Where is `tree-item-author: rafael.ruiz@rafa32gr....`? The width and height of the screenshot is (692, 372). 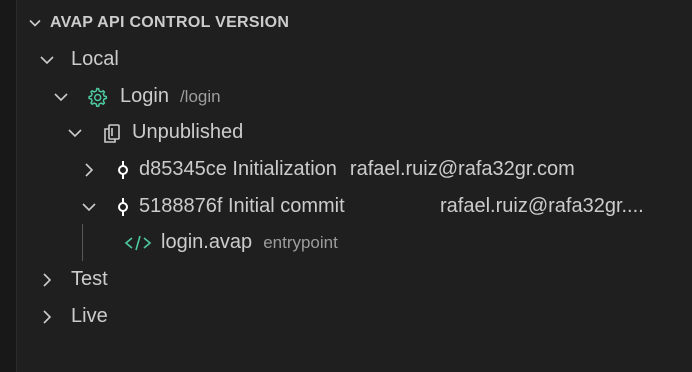
tree-item-author: rafael.ruiz@rafa32gr.... is located at coordinates (542, 206).